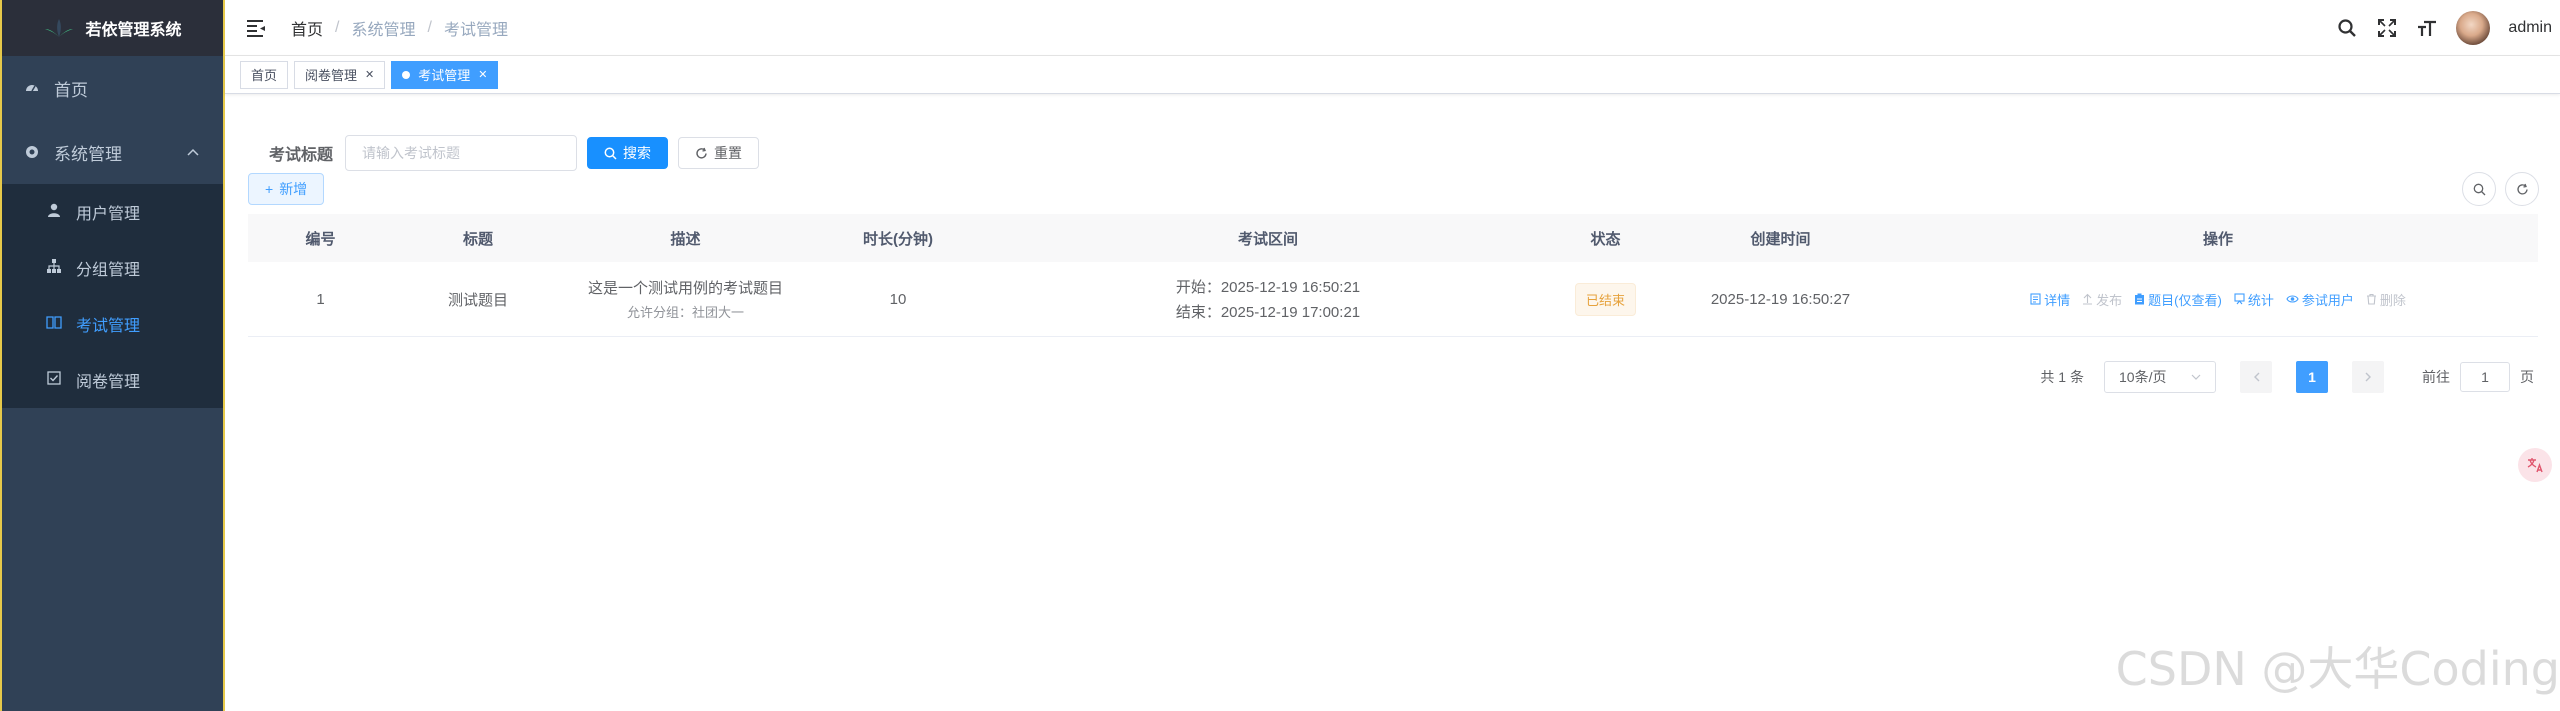 This screenshot has width=2560, height=711. I want to click on translate-icon, so click(2535, 465).